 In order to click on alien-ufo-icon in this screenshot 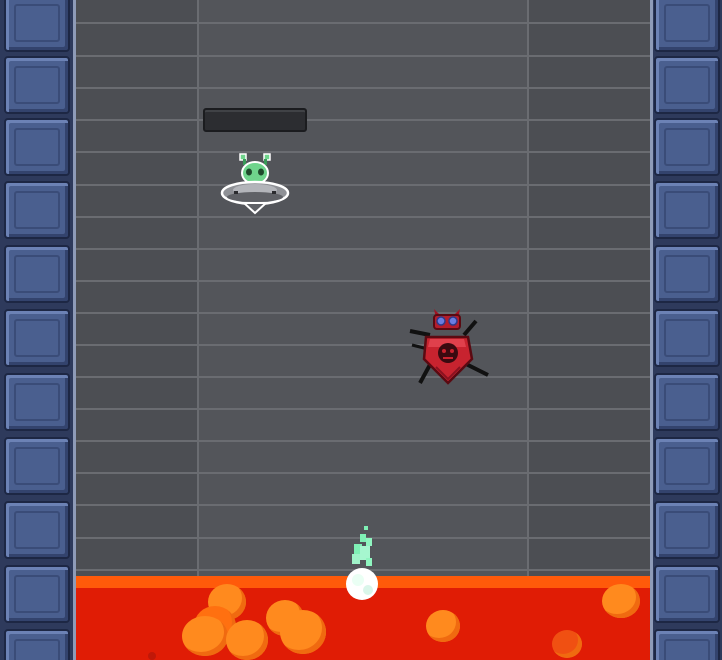, I will do `click(255, 184)`.